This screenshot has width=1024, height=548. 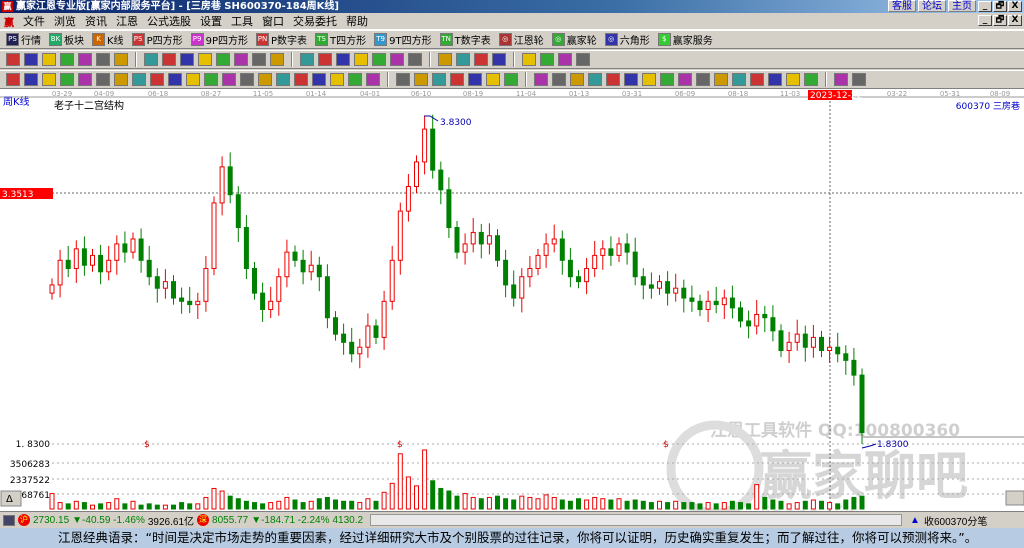 I want to click on toolbar-button: ◎ 赢家轮, so click(x=574, y=39).